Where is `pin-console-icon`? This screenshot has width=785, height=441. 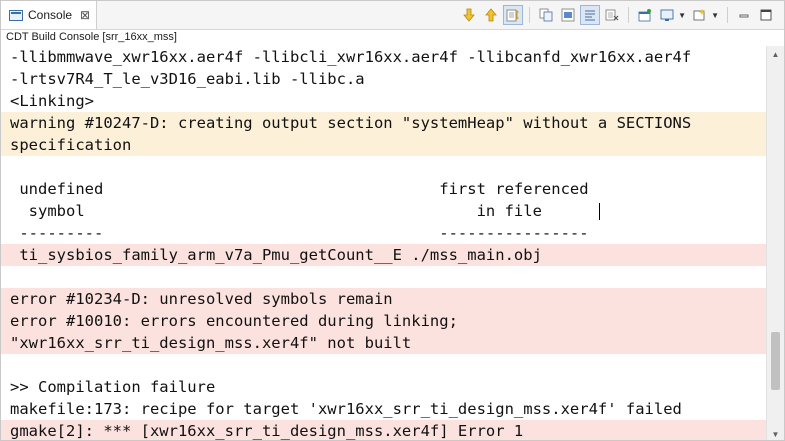 pin-console-icon is located at coordinates (645, 15).